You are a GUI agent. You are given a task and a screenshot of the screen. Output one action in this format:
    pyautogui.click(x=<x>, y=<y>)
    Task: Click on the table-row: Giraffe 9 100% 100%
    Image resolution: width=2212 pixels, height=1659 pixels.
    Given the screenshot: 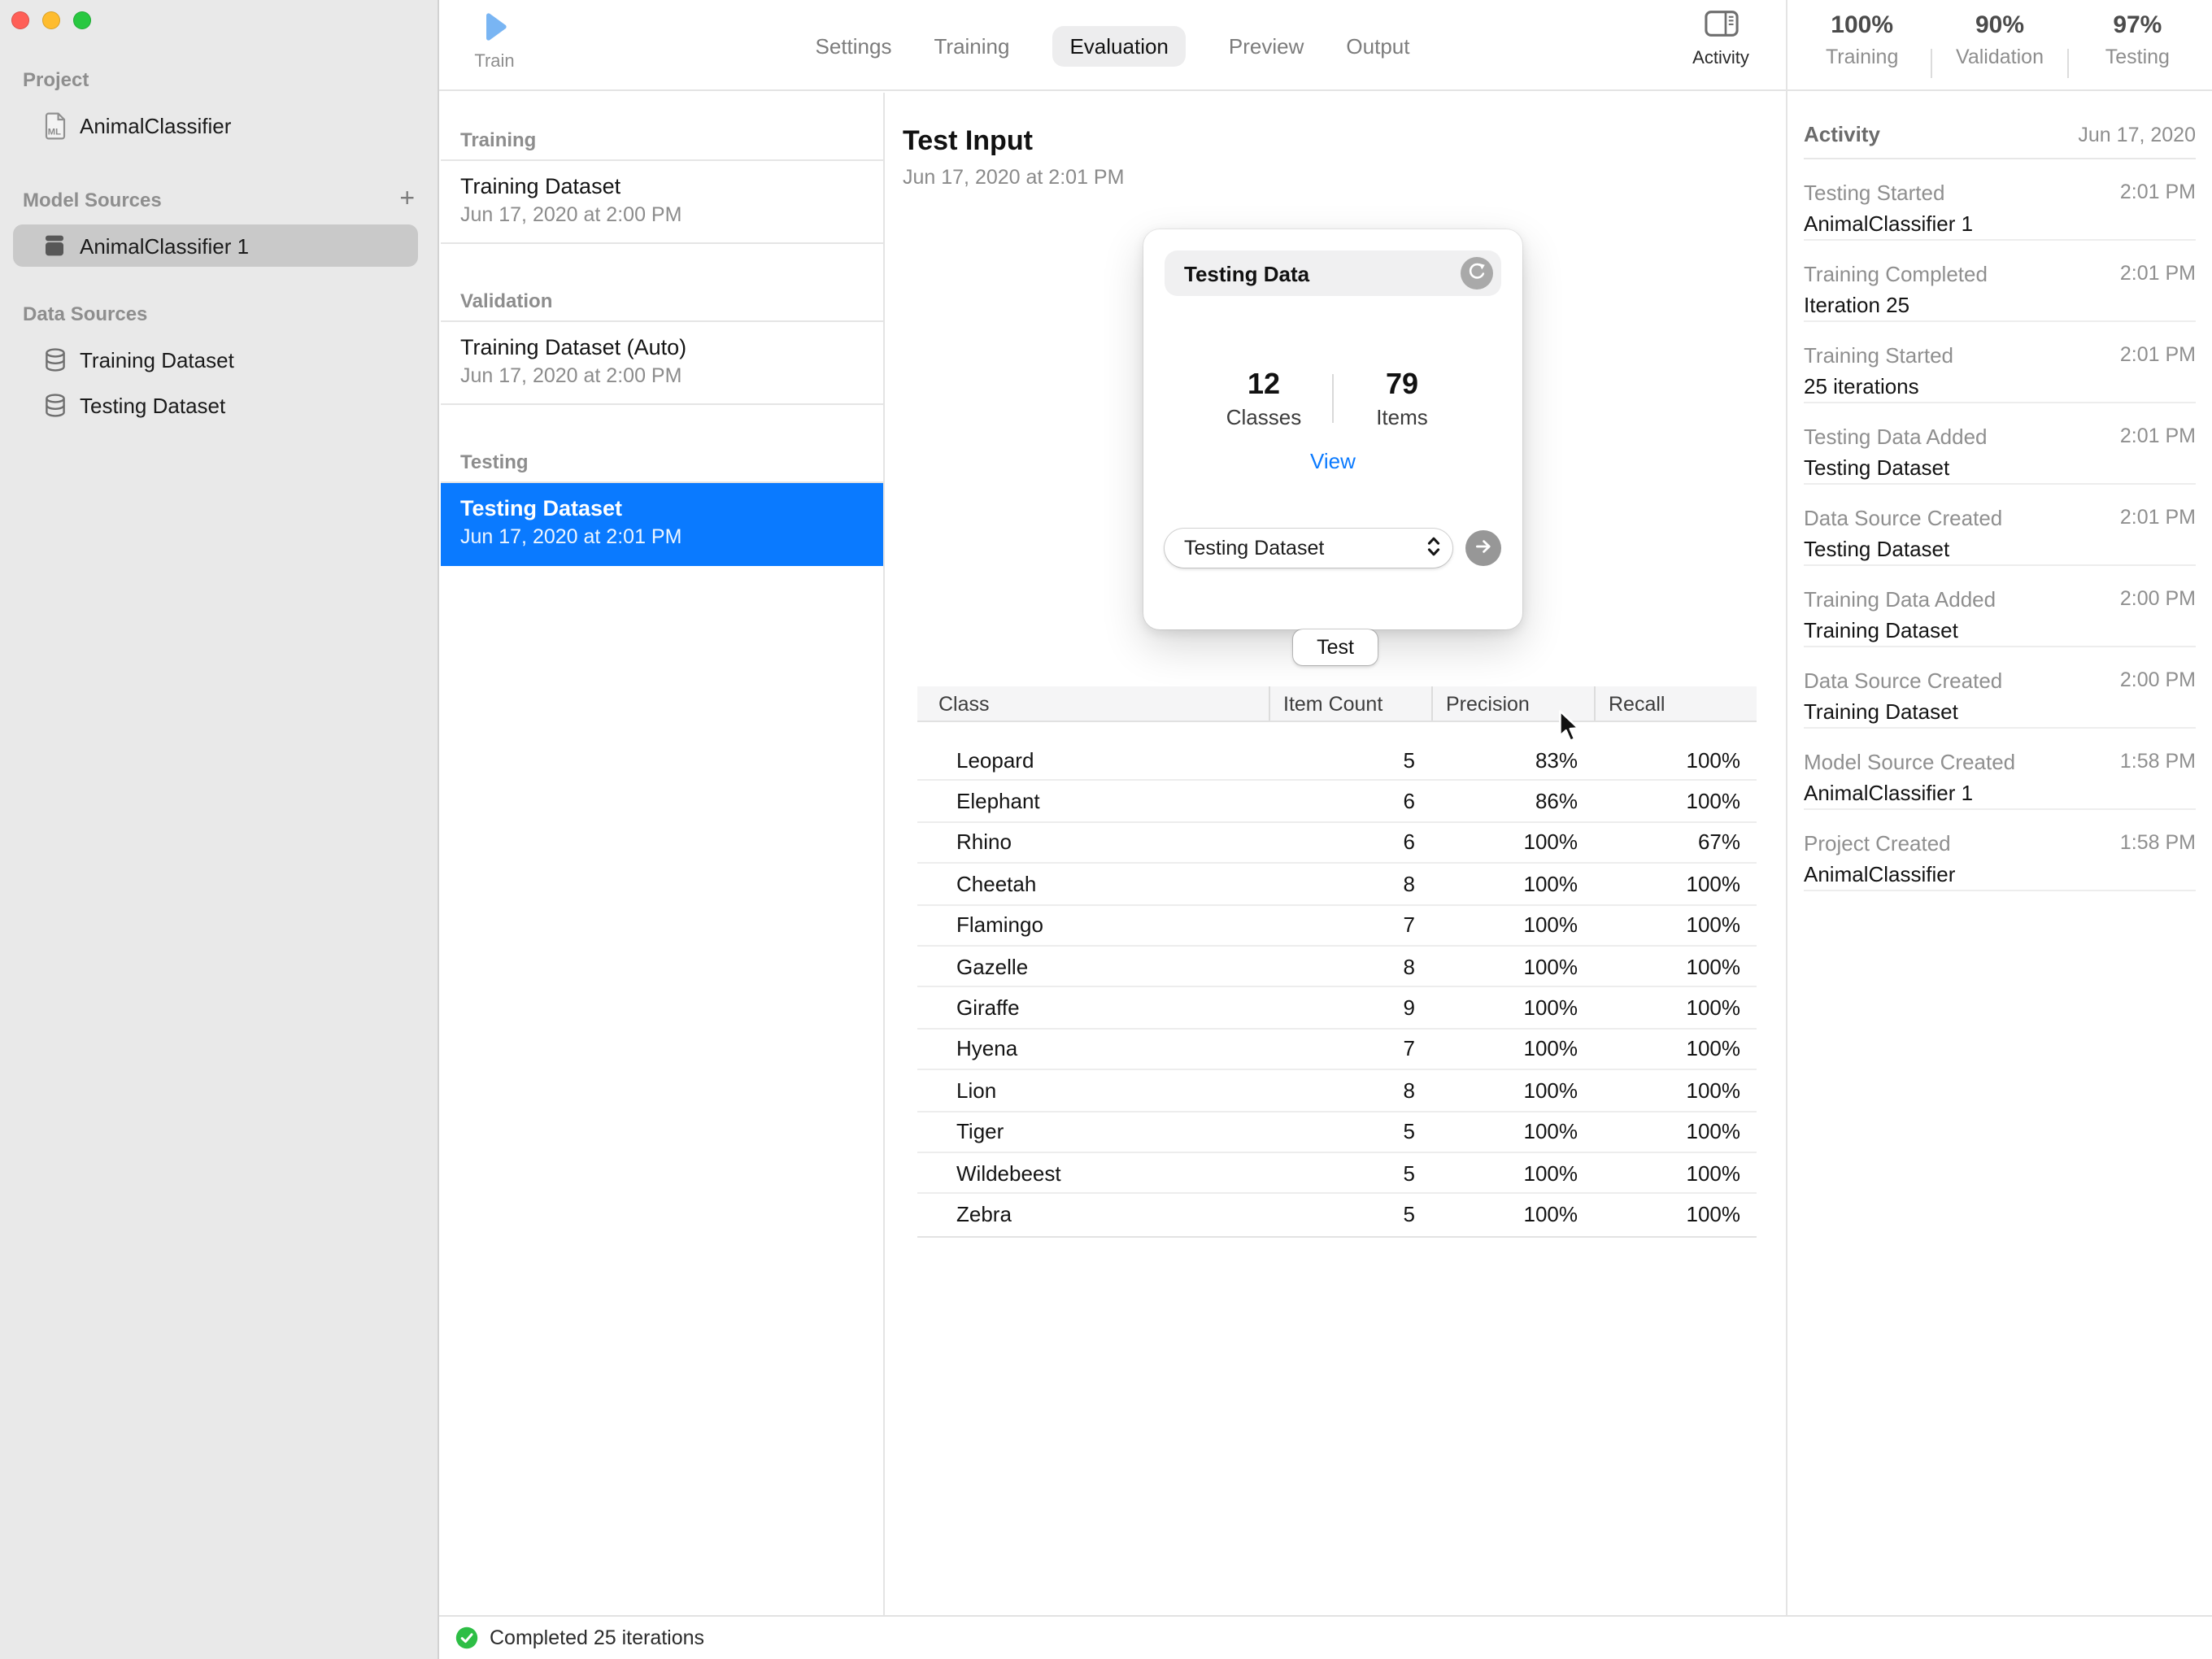 What is the action you would take?
    pyautogui.click(x=1337, y=1009)
    